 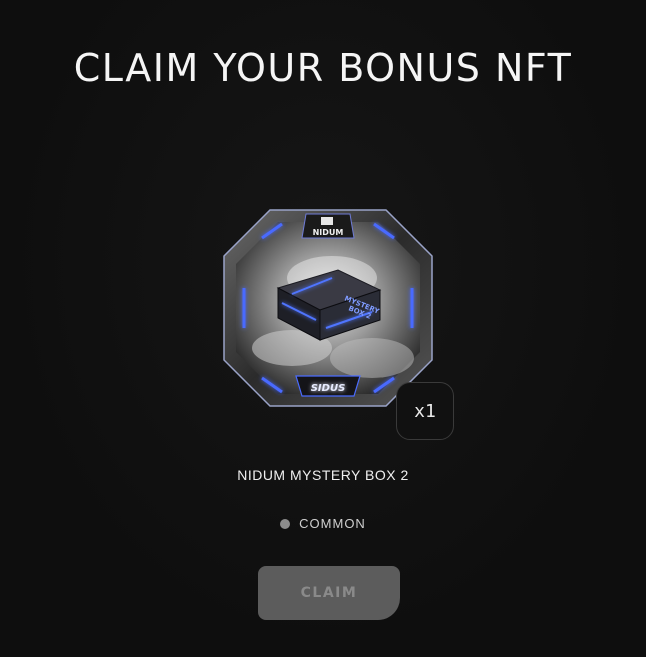 What do you see at coordinates (323, 475) in the screenshot?
I see `nft-item-name: NIDUM MYSTERY BOX 2` at bounding box center [323, 475].